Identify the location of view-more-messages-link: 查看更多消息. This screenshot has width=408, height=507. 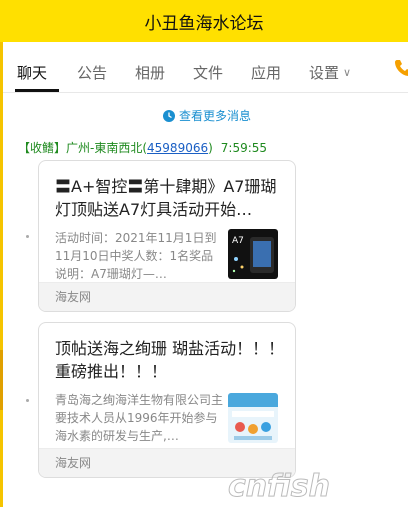
(207, 115).